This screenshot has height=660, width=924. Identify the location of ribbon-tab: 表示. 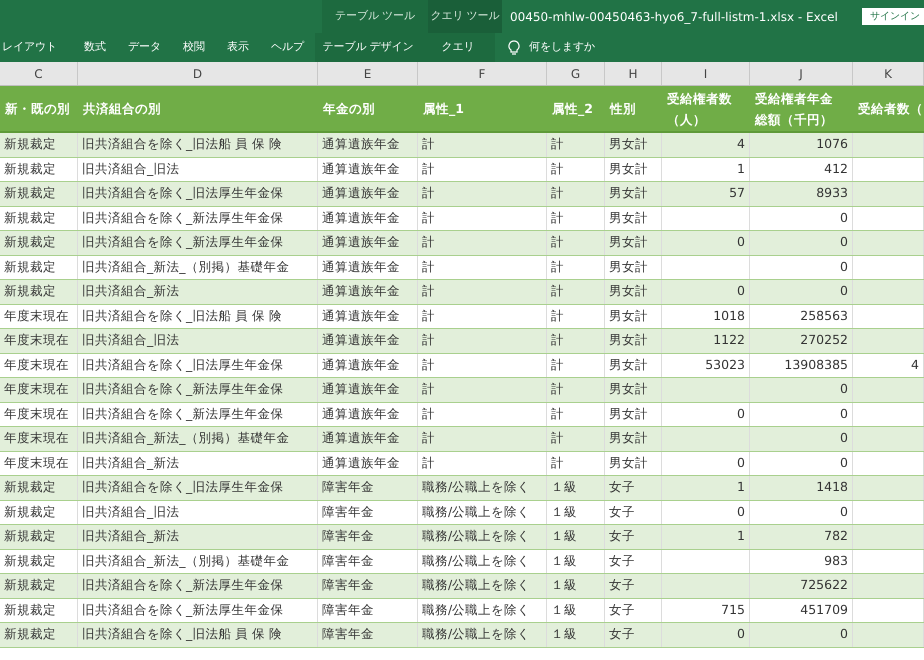
(238, 47).